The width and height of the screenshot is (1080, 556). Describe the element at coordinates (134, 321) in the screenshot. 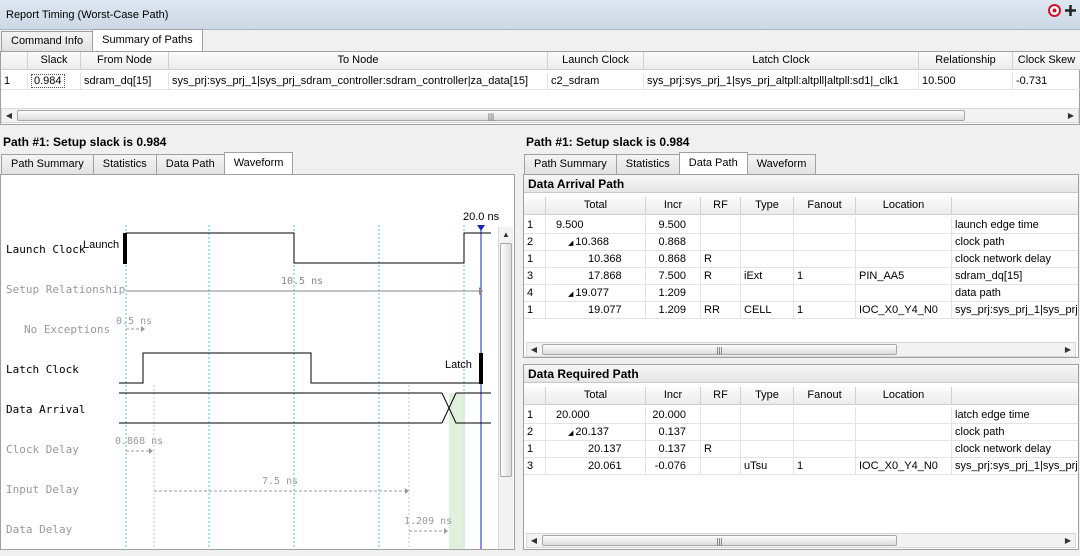

I see `noexc-value-label: 0.5 ns` at that location.